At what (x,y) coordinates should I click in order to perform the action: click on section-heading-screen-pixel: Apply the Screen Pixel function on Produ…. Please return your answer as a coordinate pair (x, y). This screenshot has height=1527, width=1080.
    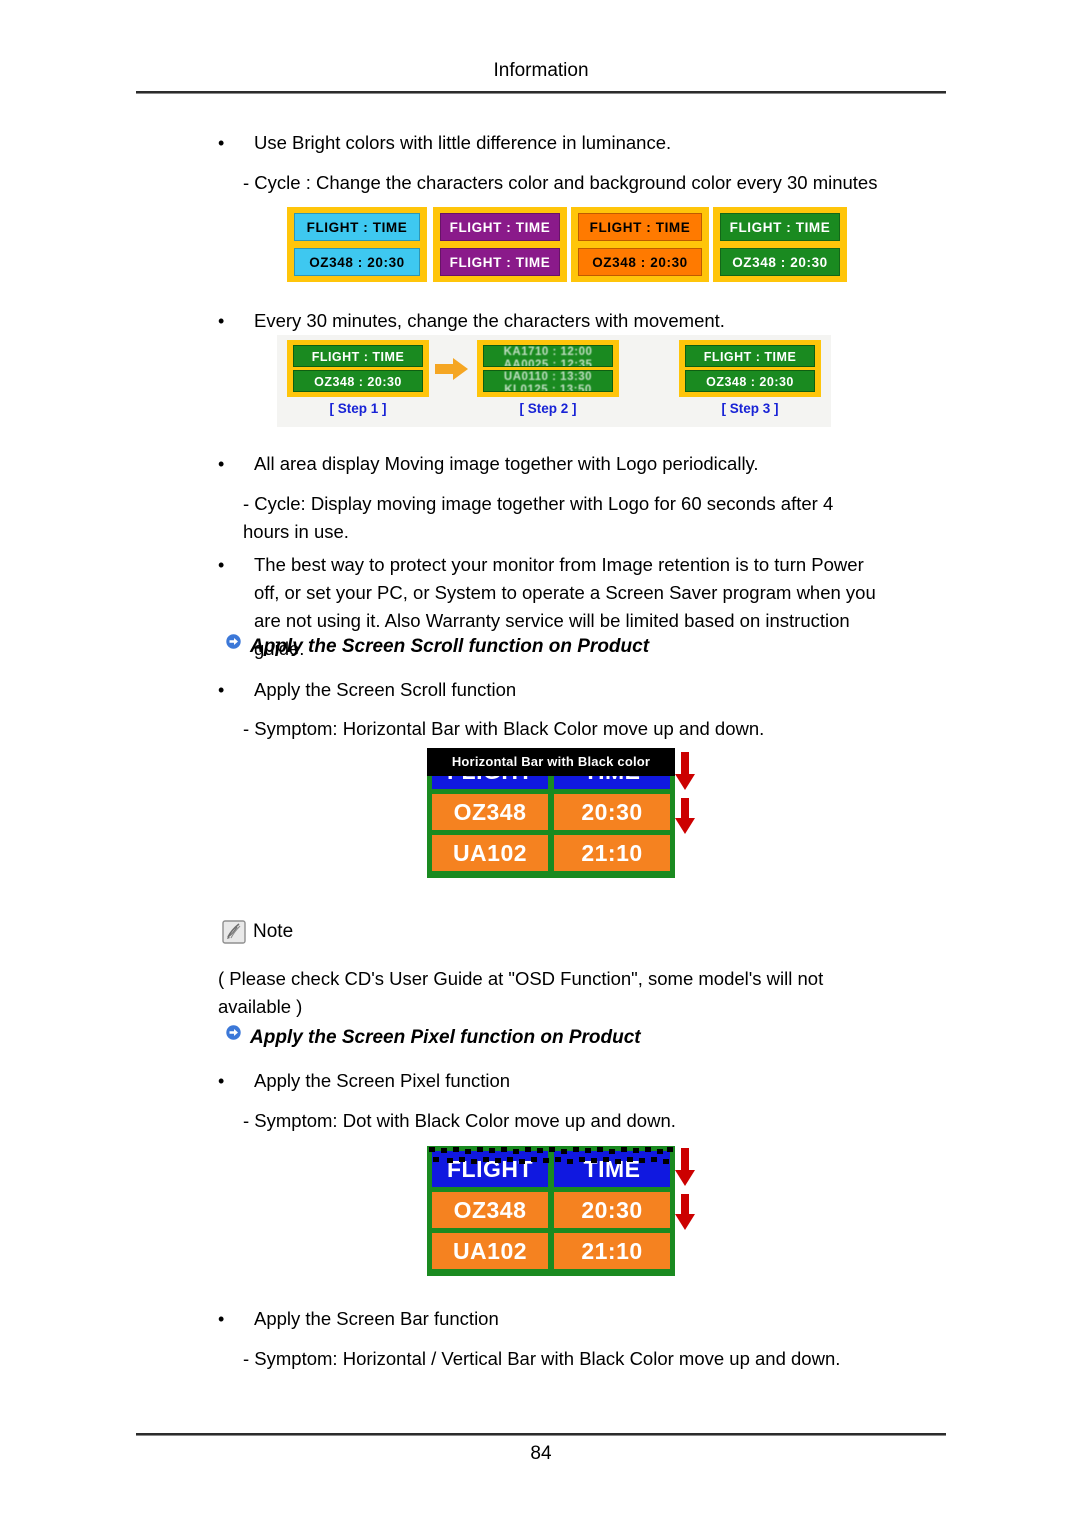
    Looking at the image, I should click on (445, 1037).